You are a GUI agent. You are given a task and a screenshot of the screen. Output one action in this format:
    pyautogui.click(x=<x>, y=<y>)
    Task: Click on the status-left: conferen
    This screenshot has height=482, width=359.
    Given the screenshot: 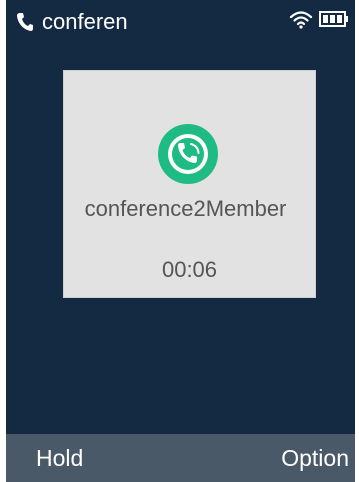 What is the action you would take?
    pyautogui.click(x=72, y=22)
    